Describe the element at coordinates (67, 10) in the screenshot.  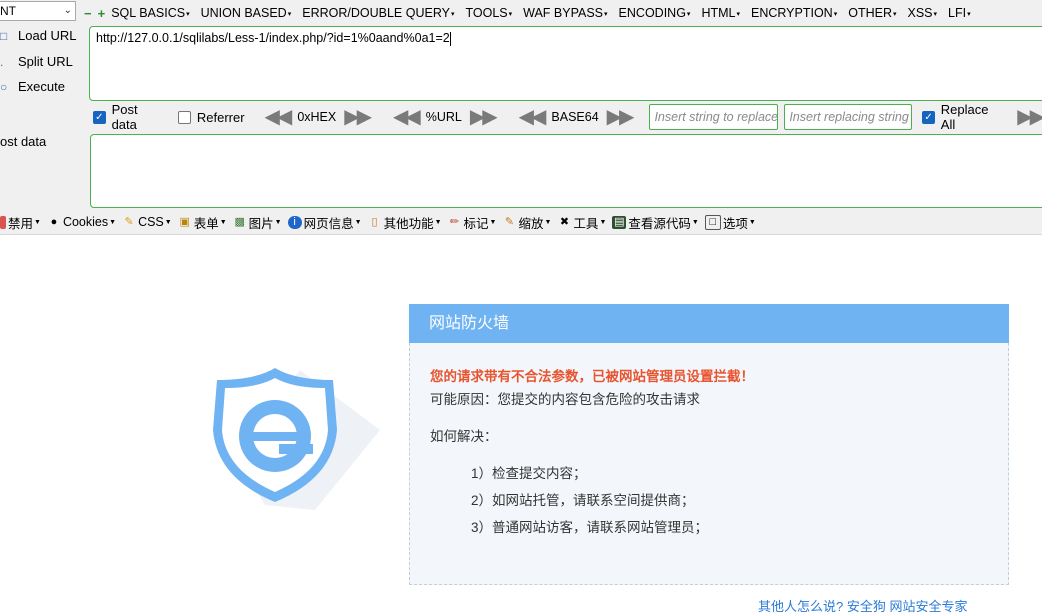
I see `chevron-down-icon: ⌄` at that location.